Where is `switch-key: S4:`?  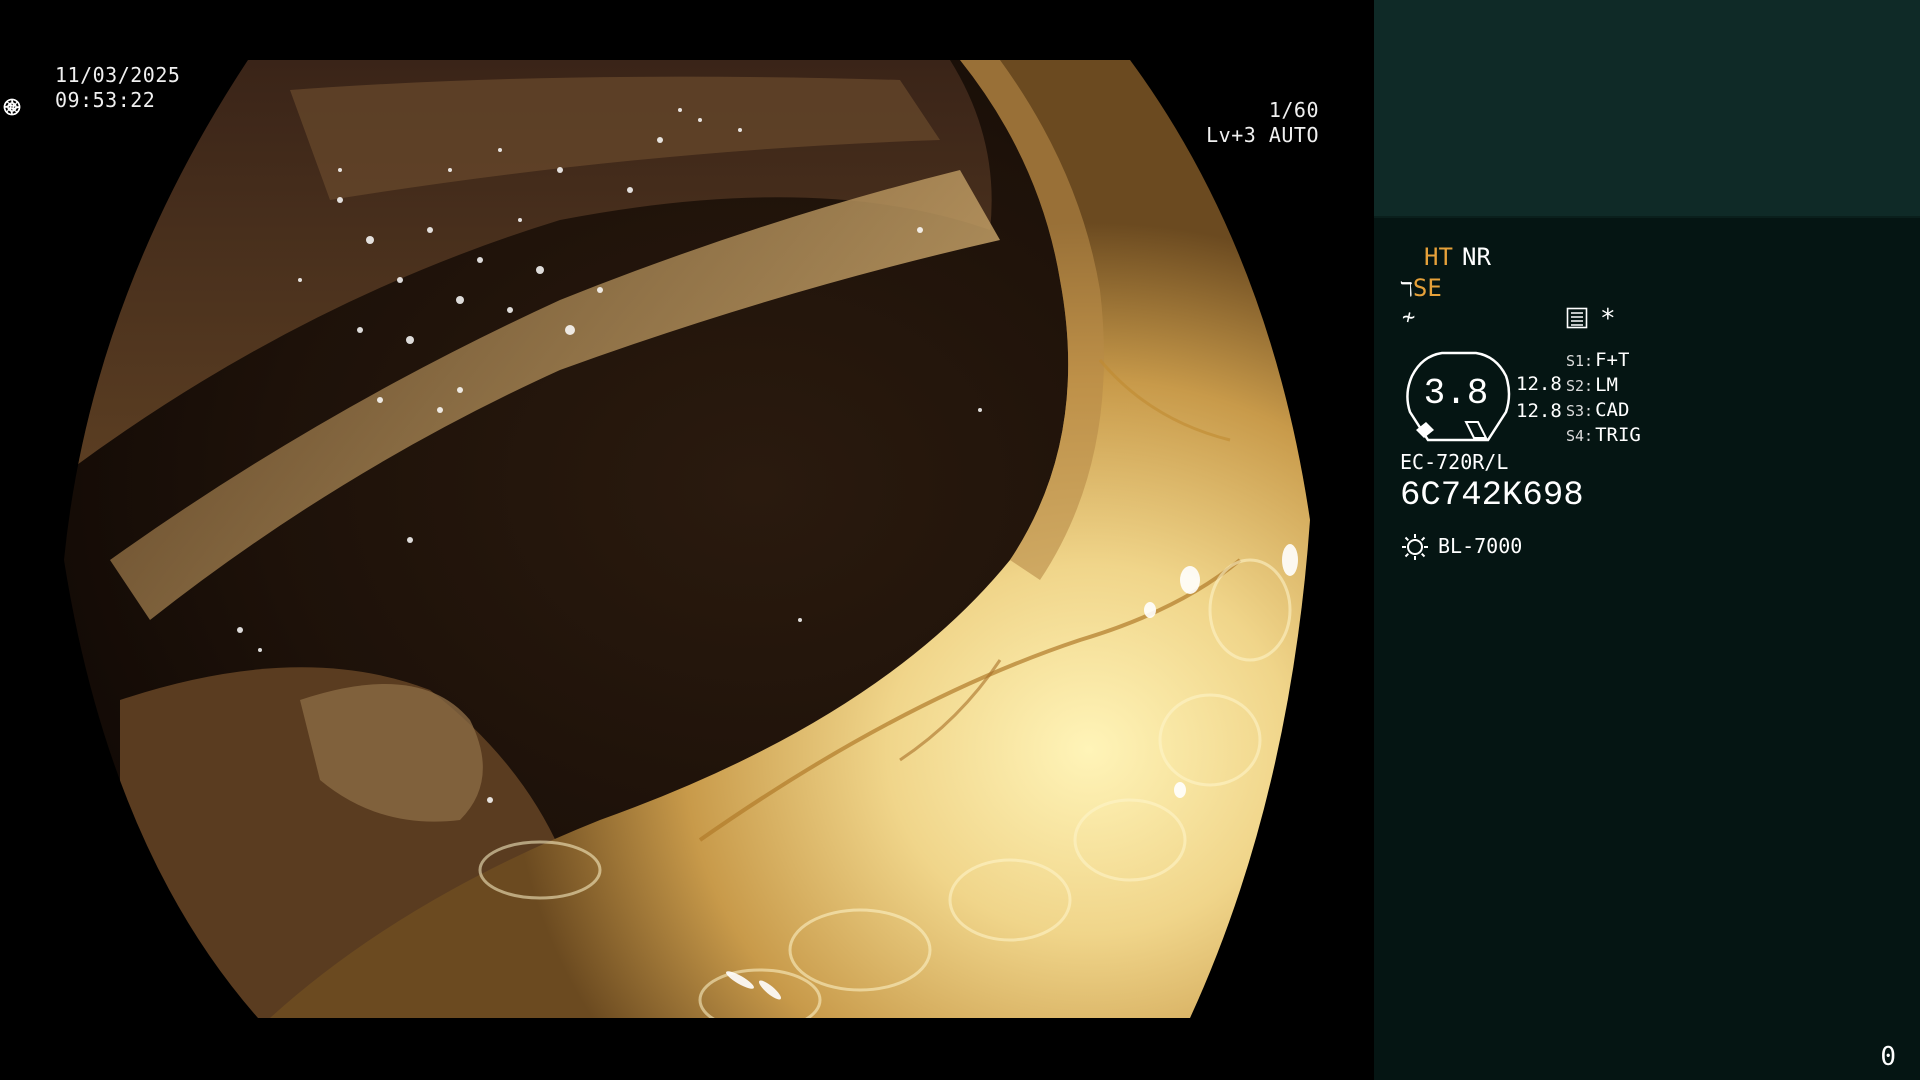 switch-key: S4: is located at coordinates (1580, 436).